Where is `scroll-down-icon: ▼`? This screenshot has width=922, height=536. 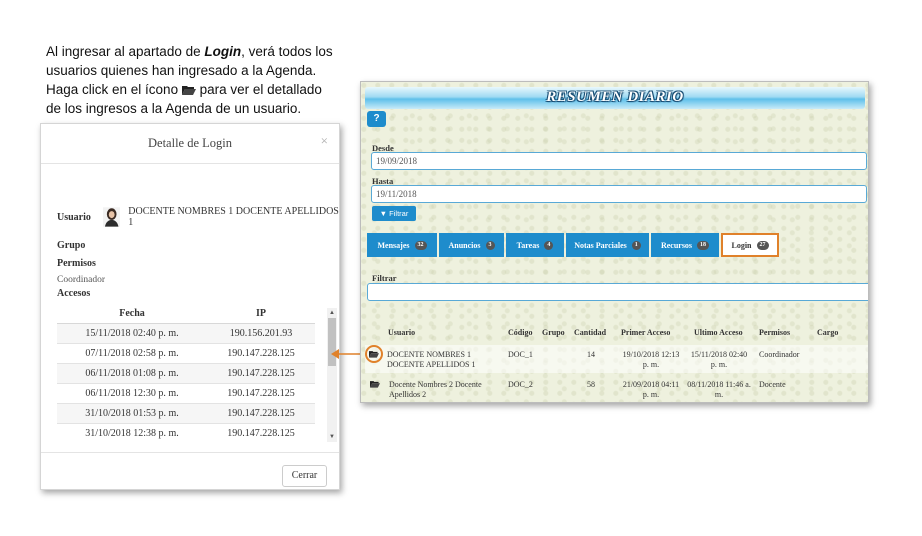 scroll-down-icon: ▼ is located at coordinates (332, 437).